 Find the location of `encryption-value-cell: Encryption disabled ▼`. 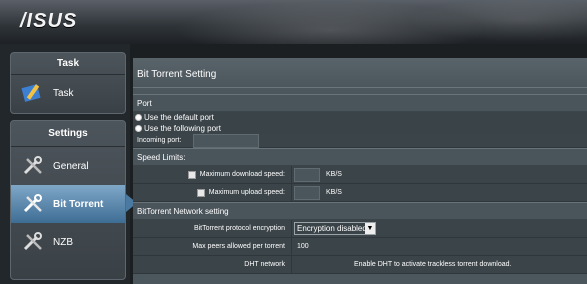

encryption-value-cell: Encryption disabled ▼ is located at coordinates (439, 228).